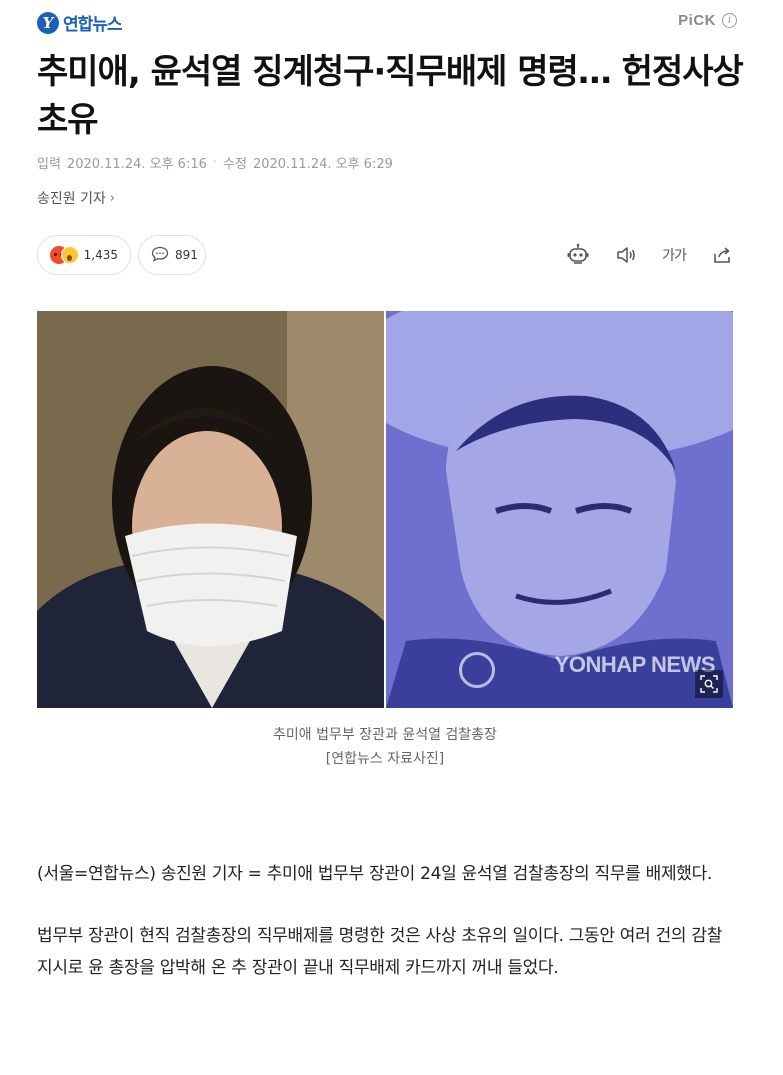 The image size is (783, 1075). I want to click on comment-icon, so click(160, 255).